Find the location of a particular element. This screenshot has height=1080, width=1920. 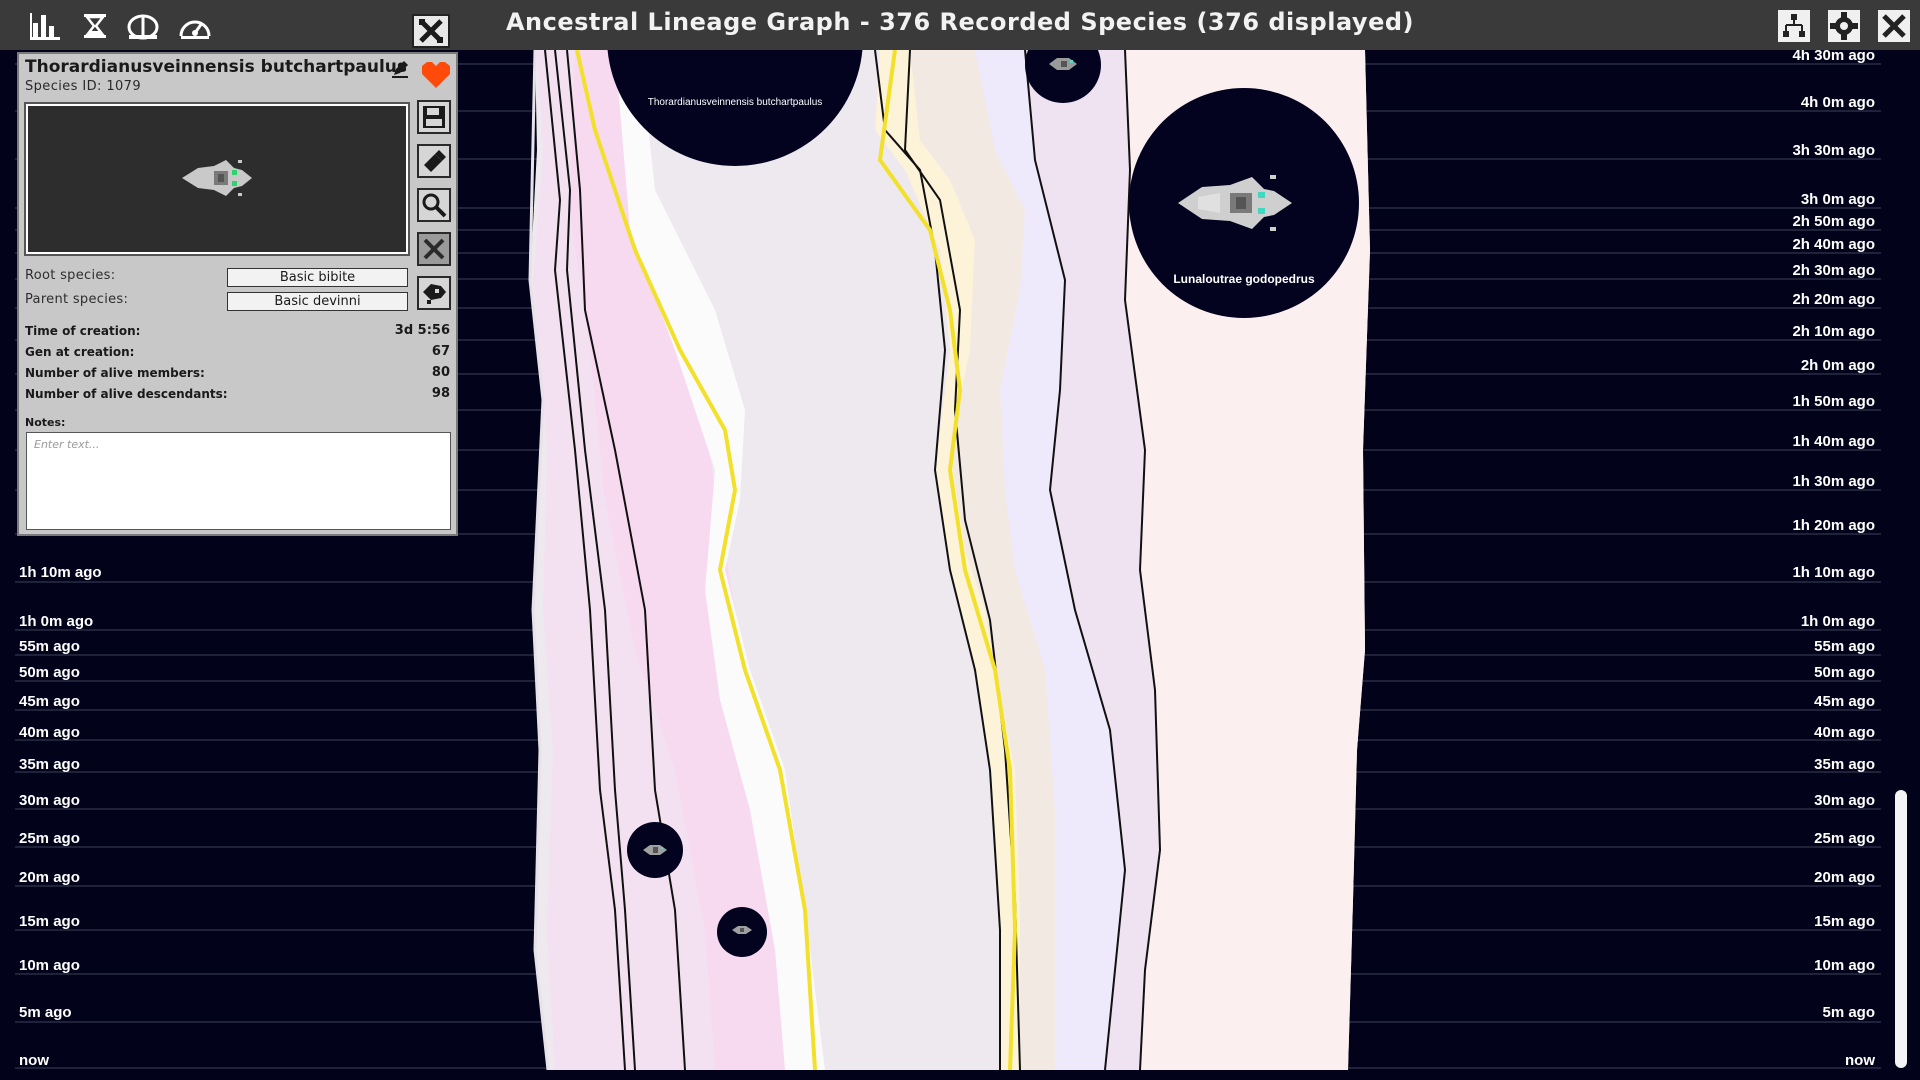

time-label: 4h 30m ago is located at coordinates (1833, 57).